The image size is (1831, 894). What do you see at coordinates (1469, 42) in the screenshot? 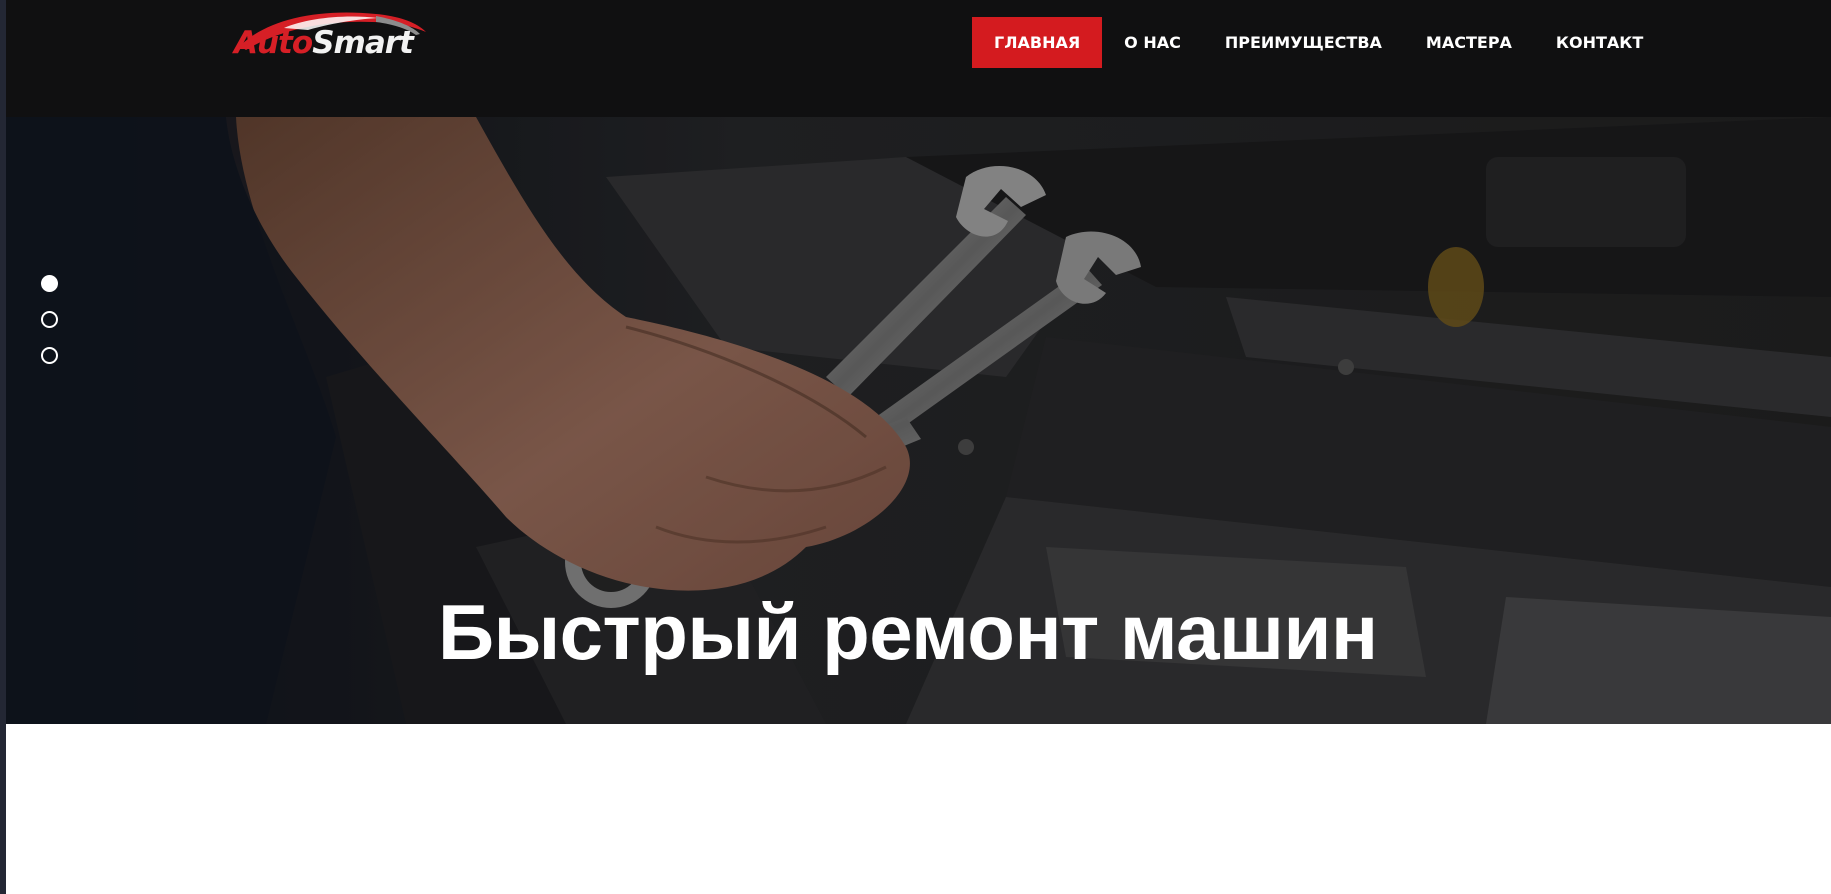
I see `nav-item-masters: МАСТЕРА` at bounding box center [1469, 42].